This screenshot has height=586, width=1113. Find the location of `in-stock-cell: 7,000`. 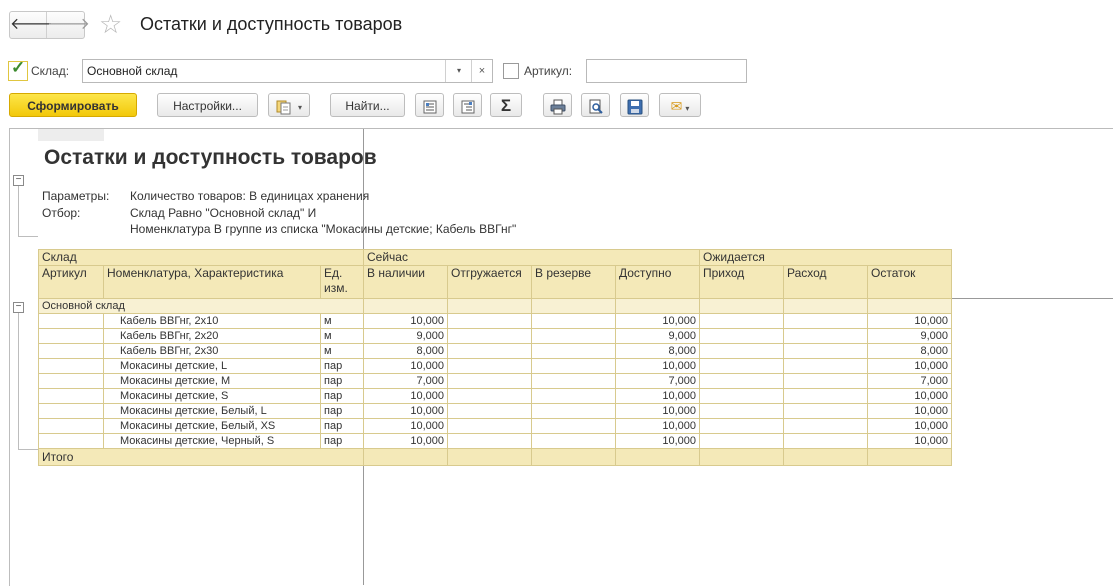

in-stock-cell: 7,000 is located at coordinates (405, 381).